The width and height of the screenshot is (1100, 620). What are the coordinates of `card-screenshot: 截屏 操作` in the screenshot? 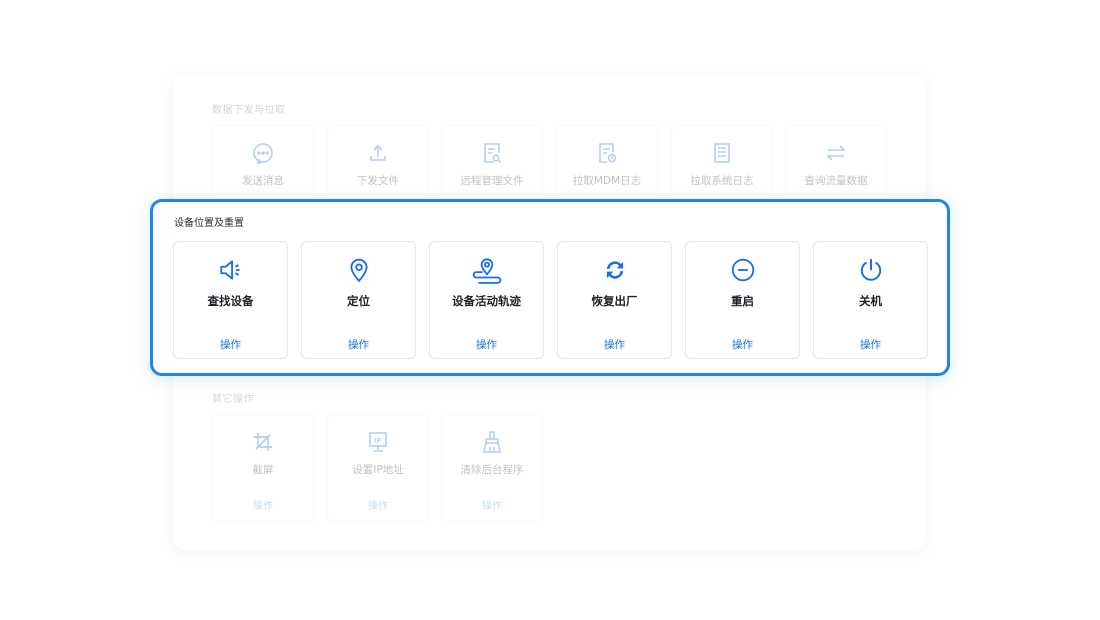 It's located at (263, 468).